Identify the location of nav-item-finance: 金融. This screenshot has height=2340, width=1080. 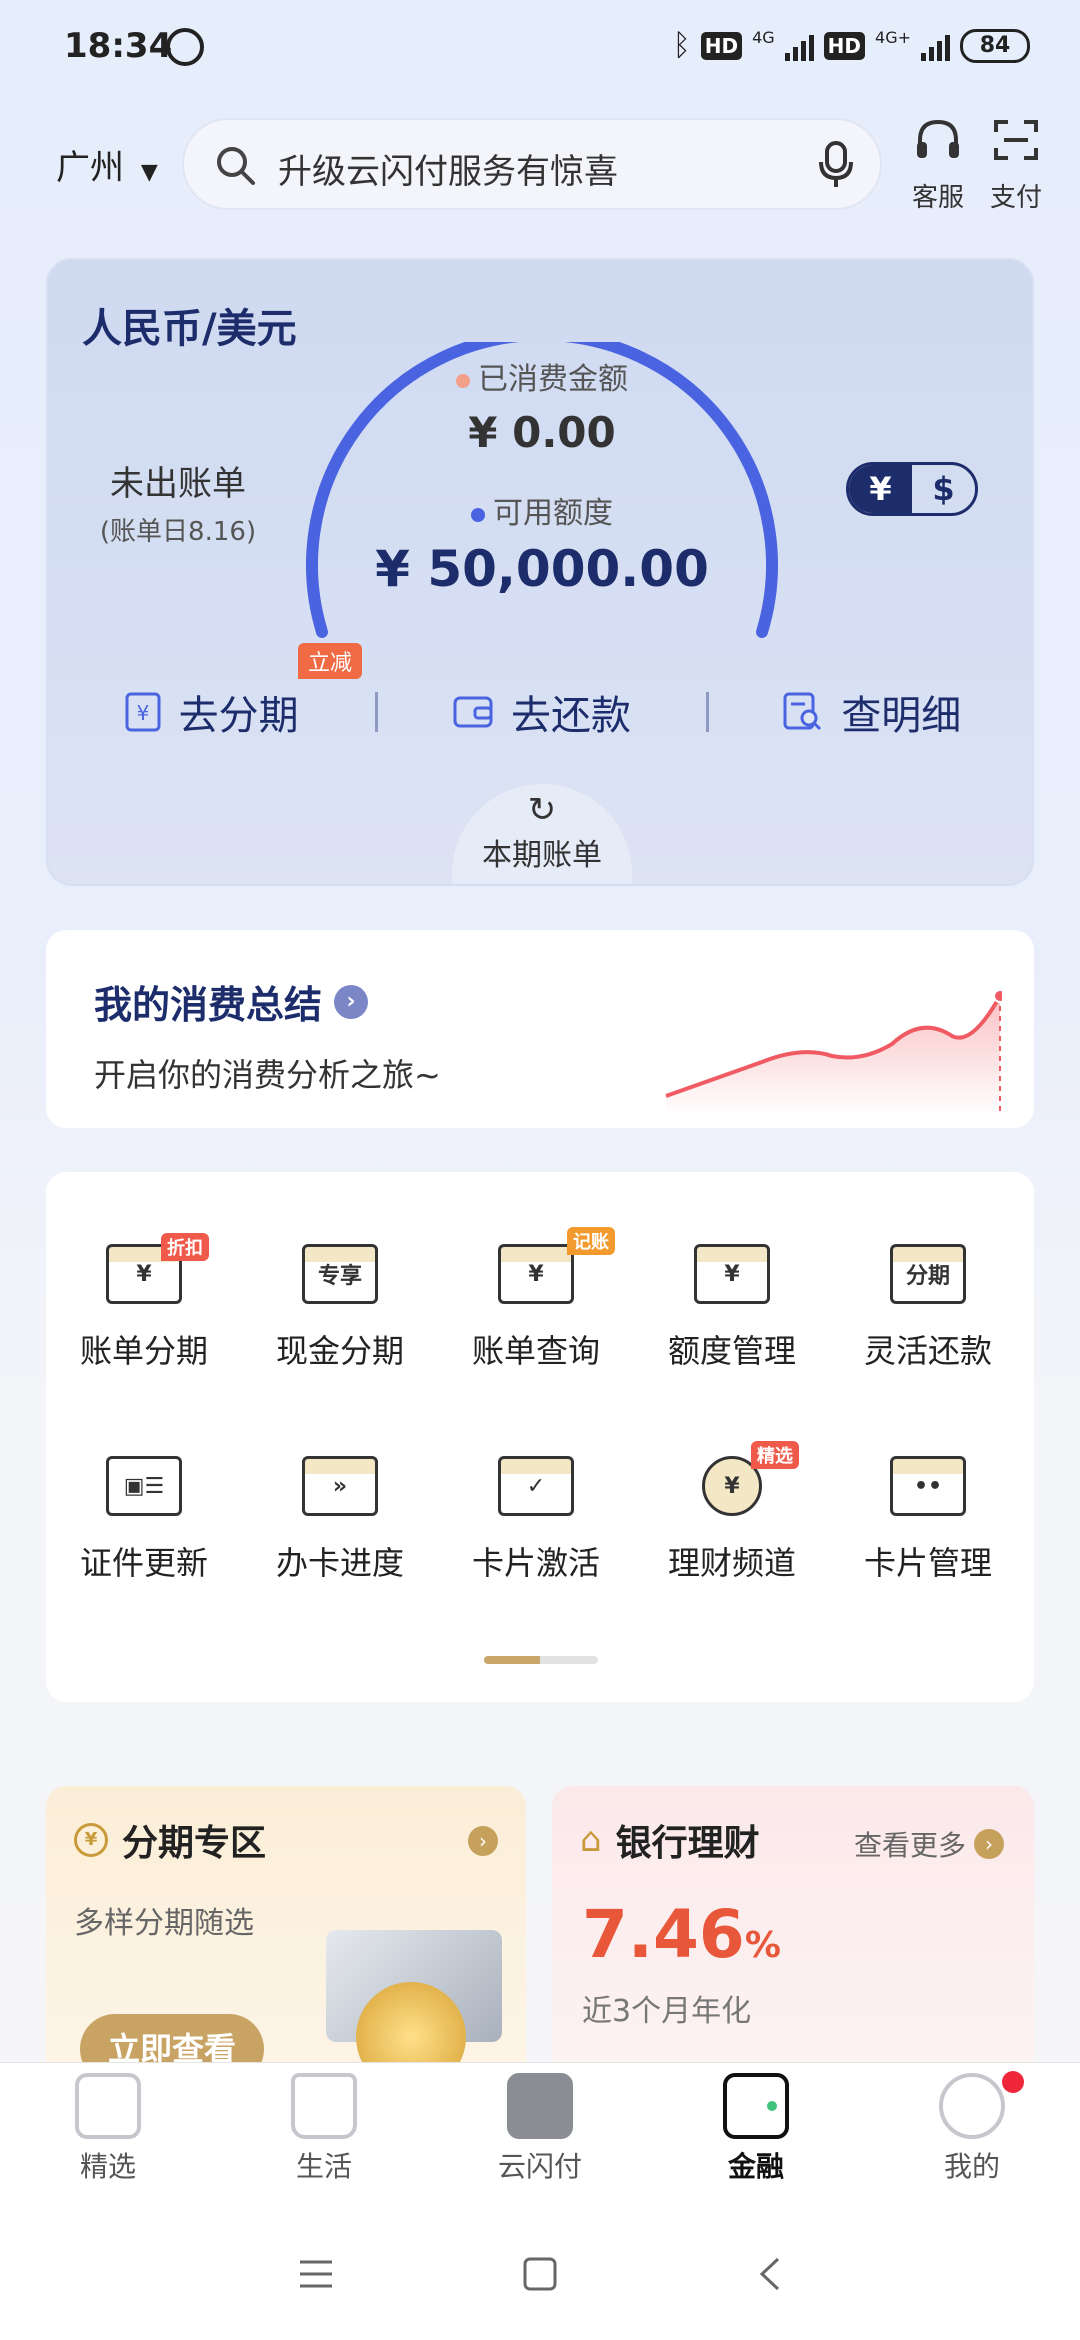
(756, 2137).